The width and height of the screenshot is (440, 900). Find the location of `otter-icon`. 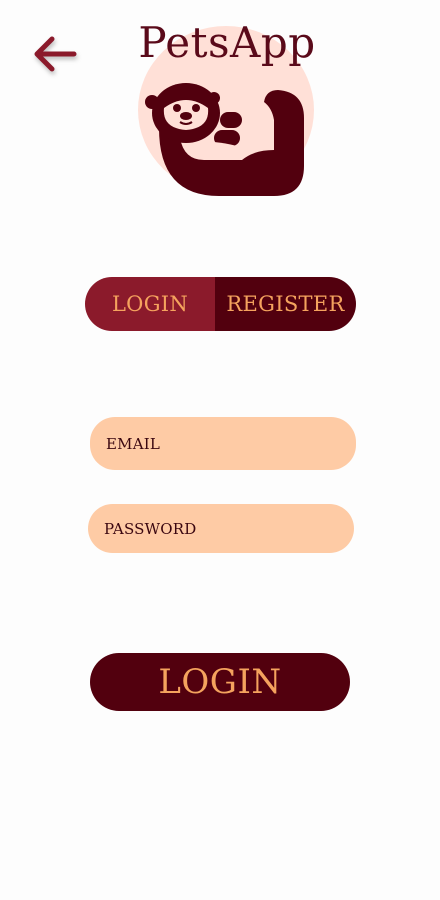

otter-icon is located at coordinates (229, 140).